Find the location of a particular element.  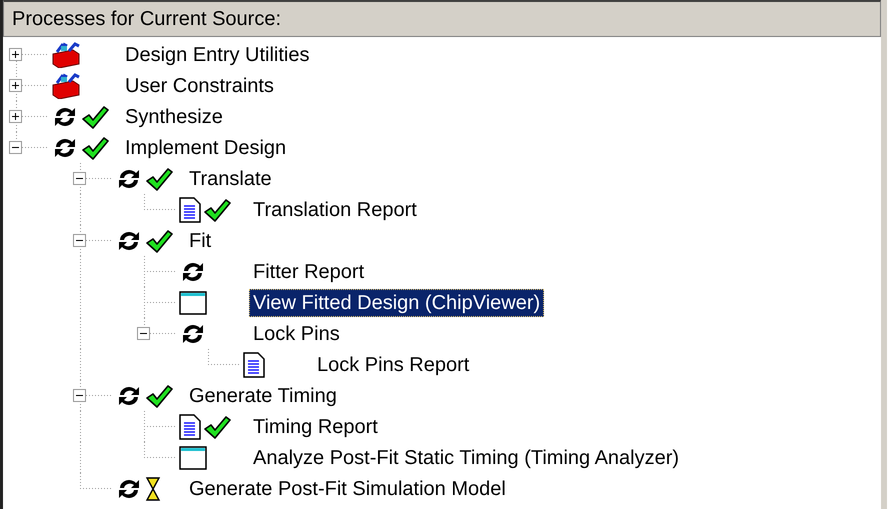

tree-item: Synthesize is located at coordinates (174, 116).